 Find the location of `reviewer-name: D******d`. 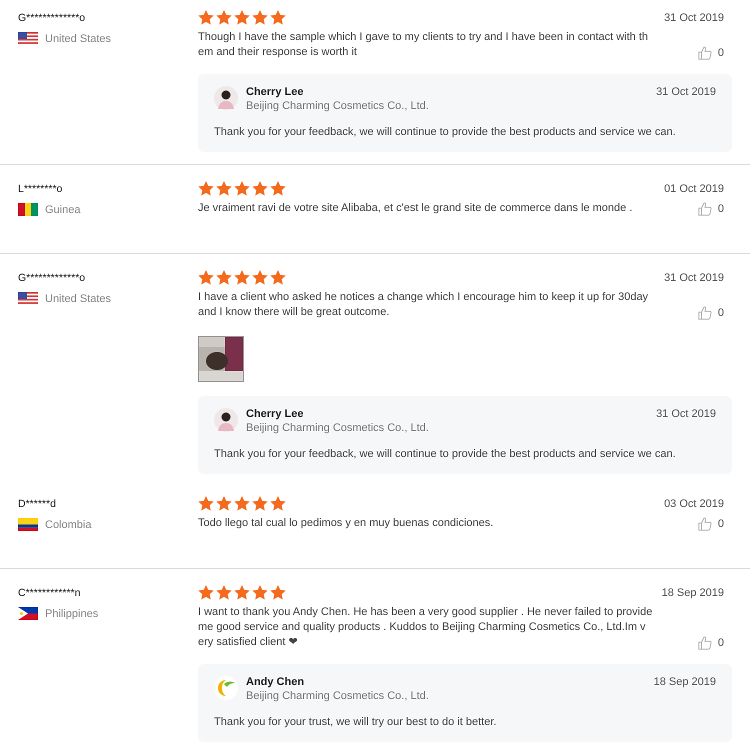

reviewer-name: D******d is located at coordinates (37, 504).